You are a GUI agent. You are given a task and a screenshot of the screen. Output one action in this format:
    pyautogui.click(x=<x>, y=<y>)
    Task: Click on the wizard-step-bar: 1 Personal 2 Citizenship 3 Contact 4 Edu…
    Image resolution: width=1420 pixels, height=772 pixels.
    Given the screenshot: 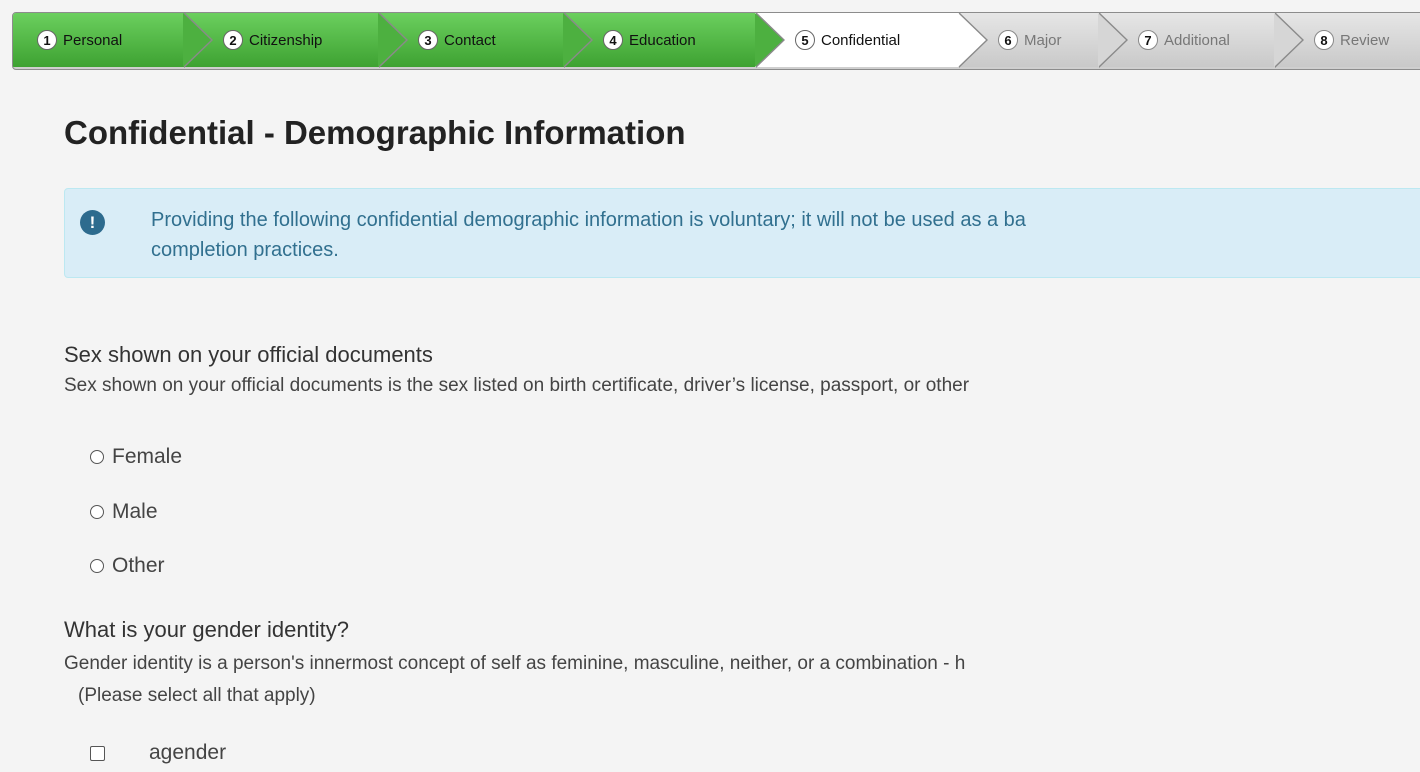 What is the action you would take?
    pyautogui.click(x=716, y=41)
    